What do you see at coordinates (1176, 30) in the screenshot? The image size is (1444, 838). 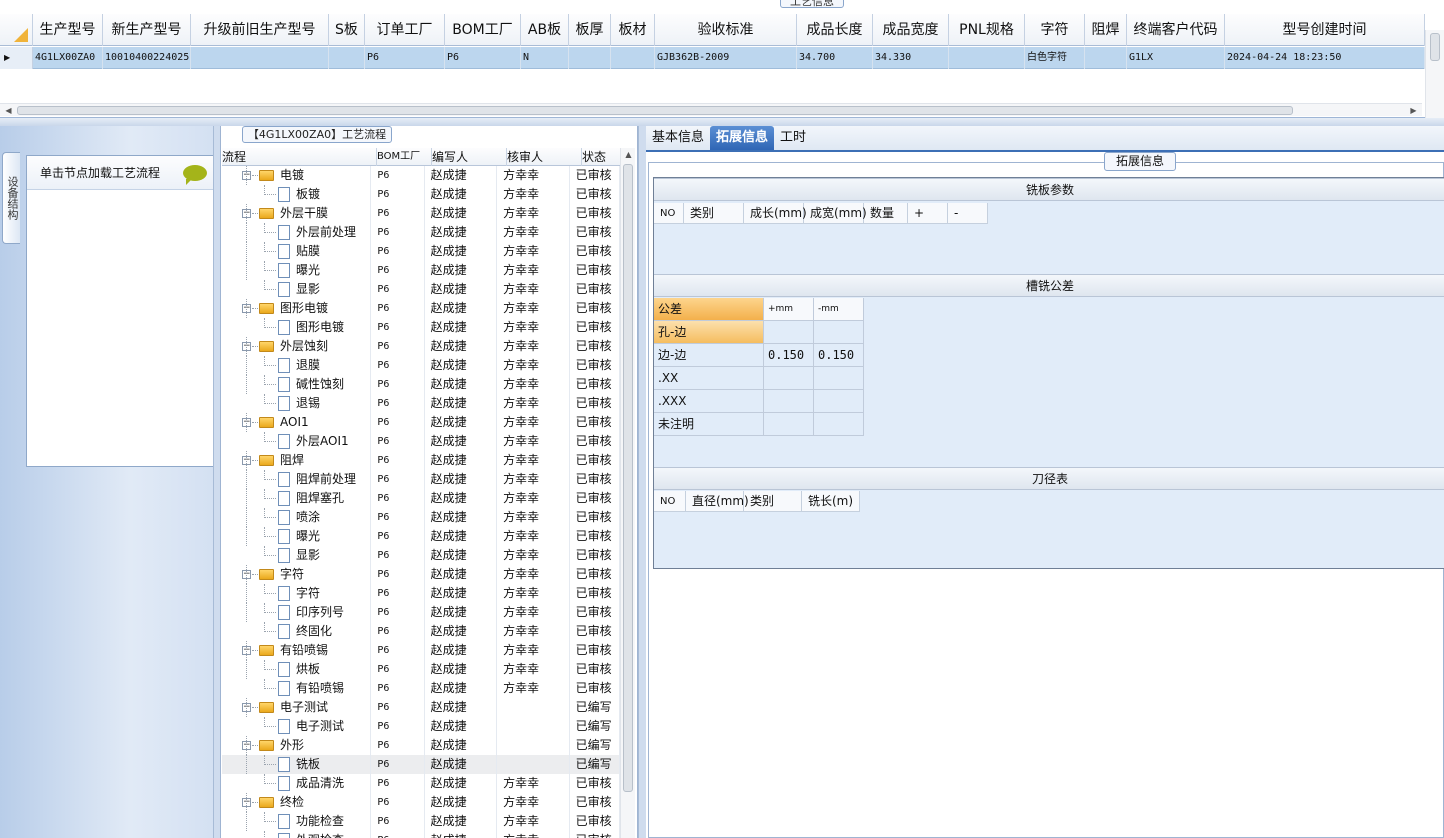 I see `column-header: 终端客户代码` at bounding box center [1176, 30].